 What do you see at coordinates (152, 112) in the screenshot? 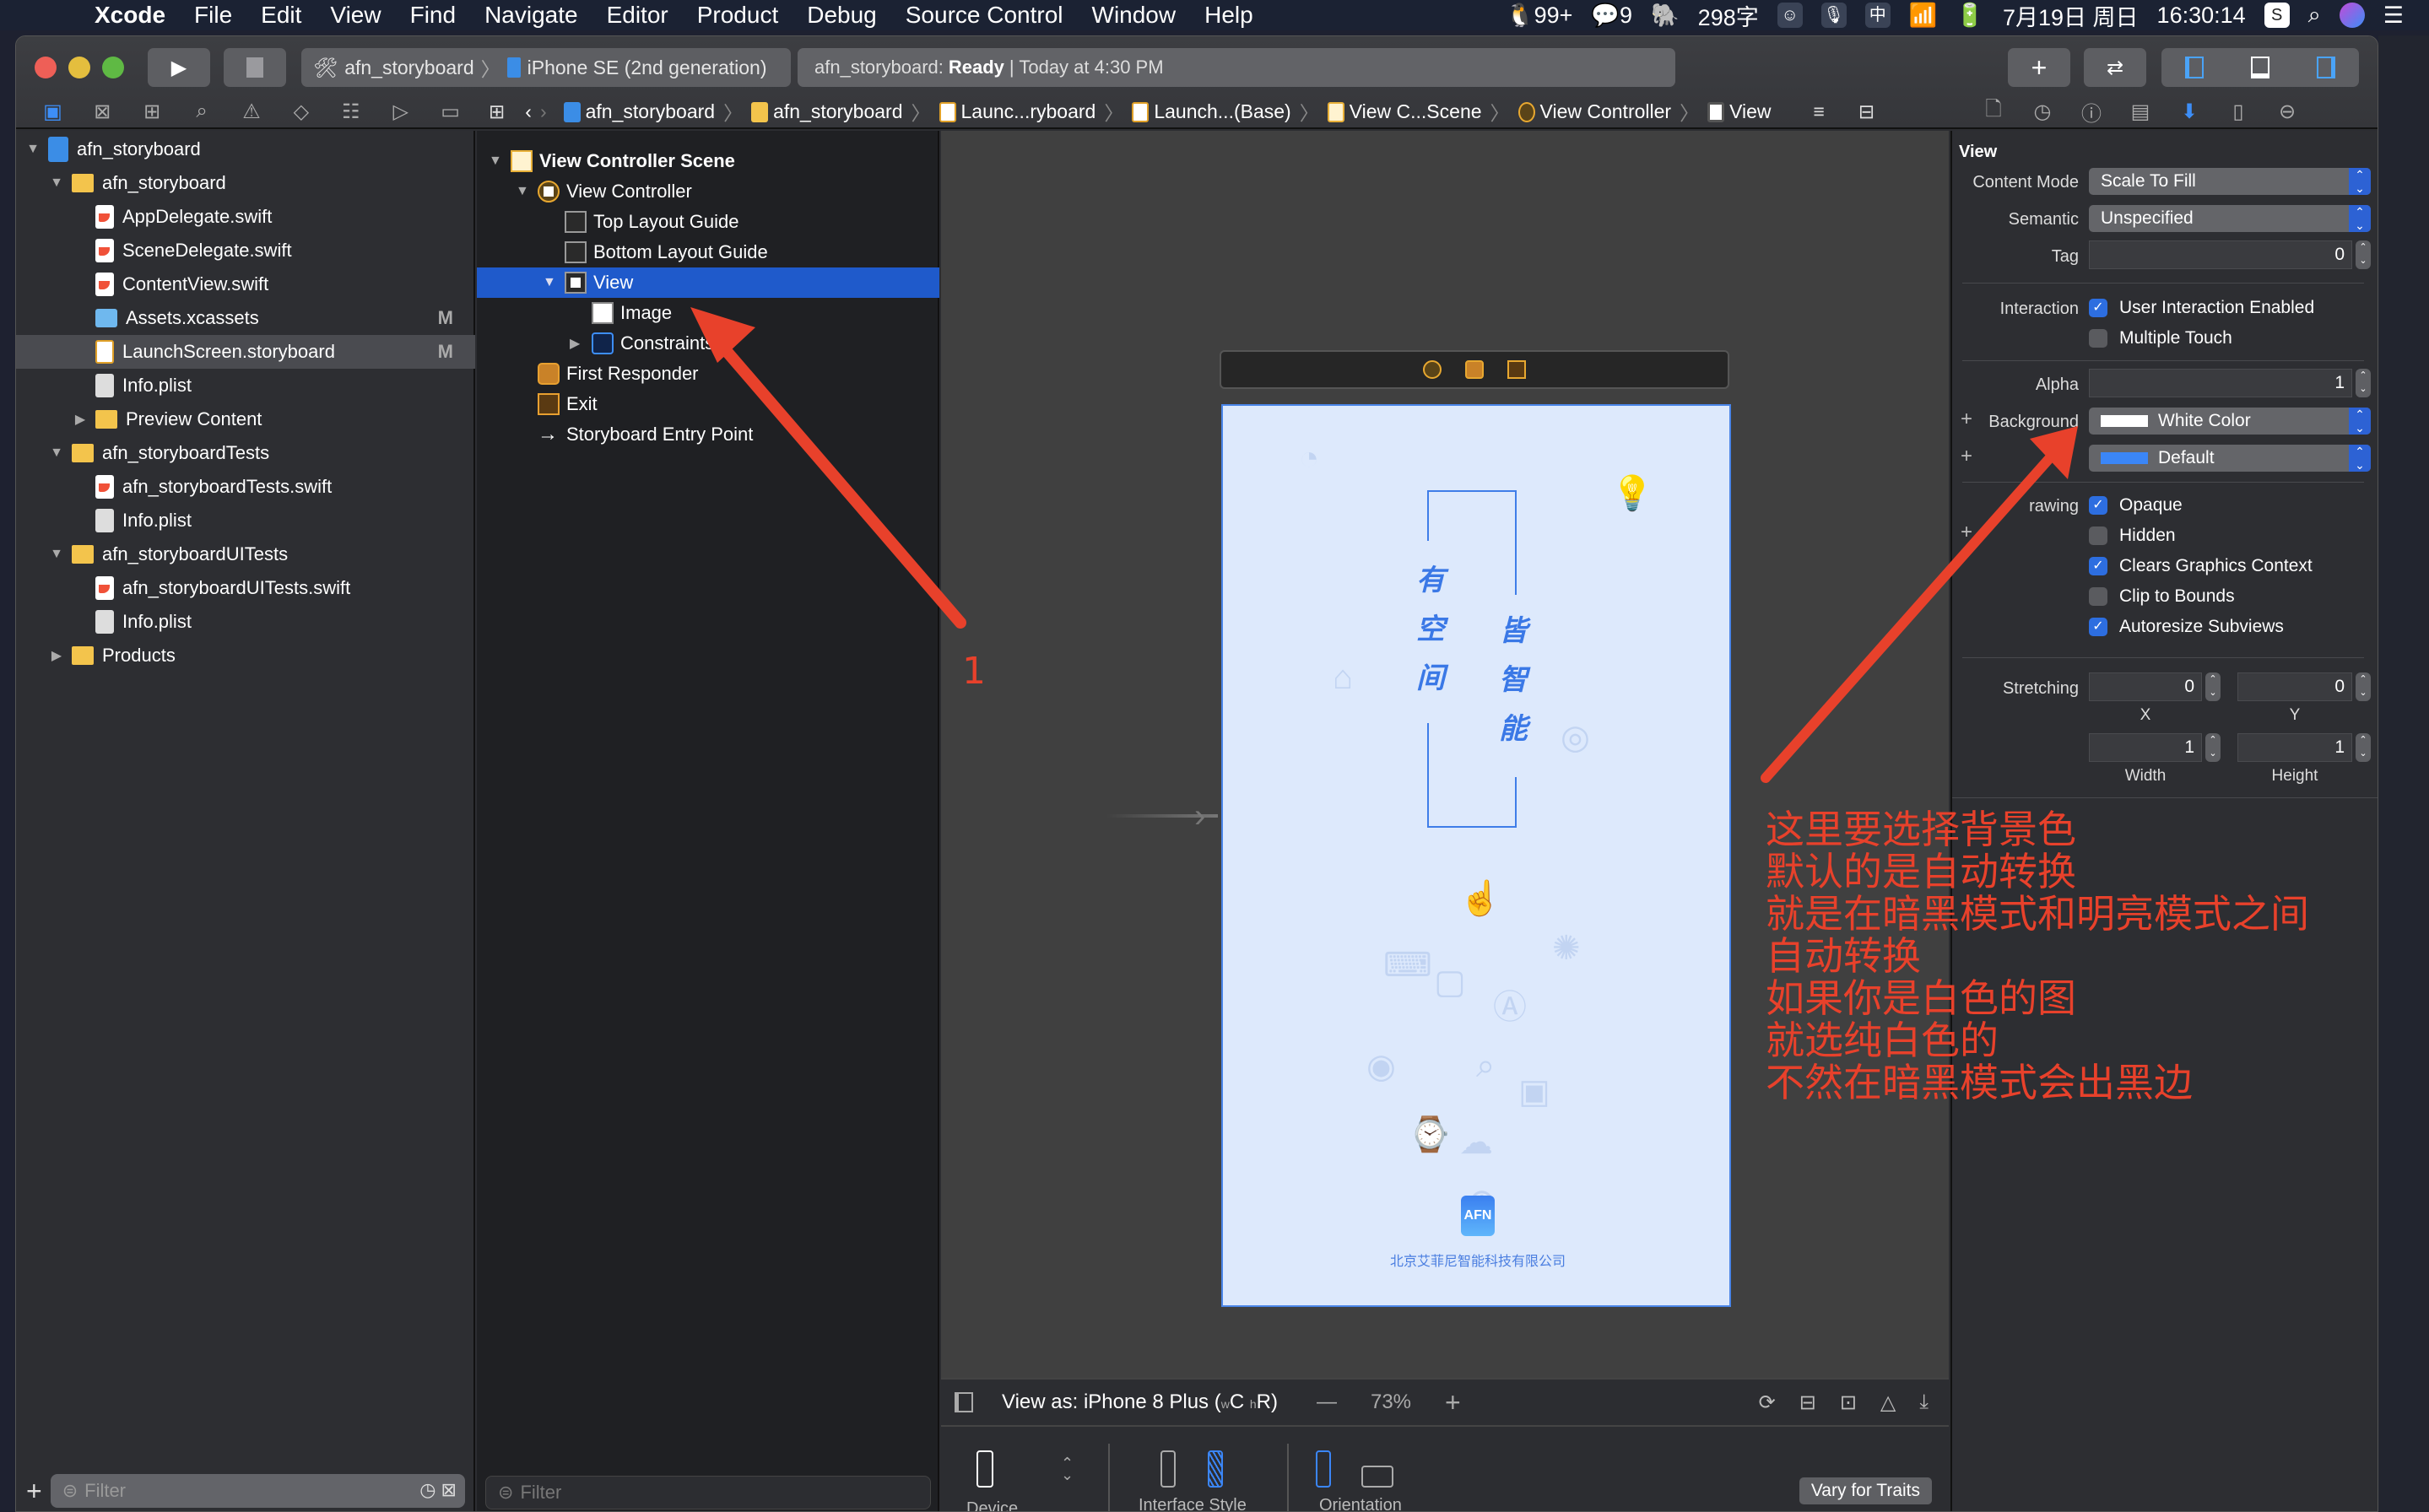
I see `symbol-navigator-icon: ⊞` at bounding box center [152, 112].